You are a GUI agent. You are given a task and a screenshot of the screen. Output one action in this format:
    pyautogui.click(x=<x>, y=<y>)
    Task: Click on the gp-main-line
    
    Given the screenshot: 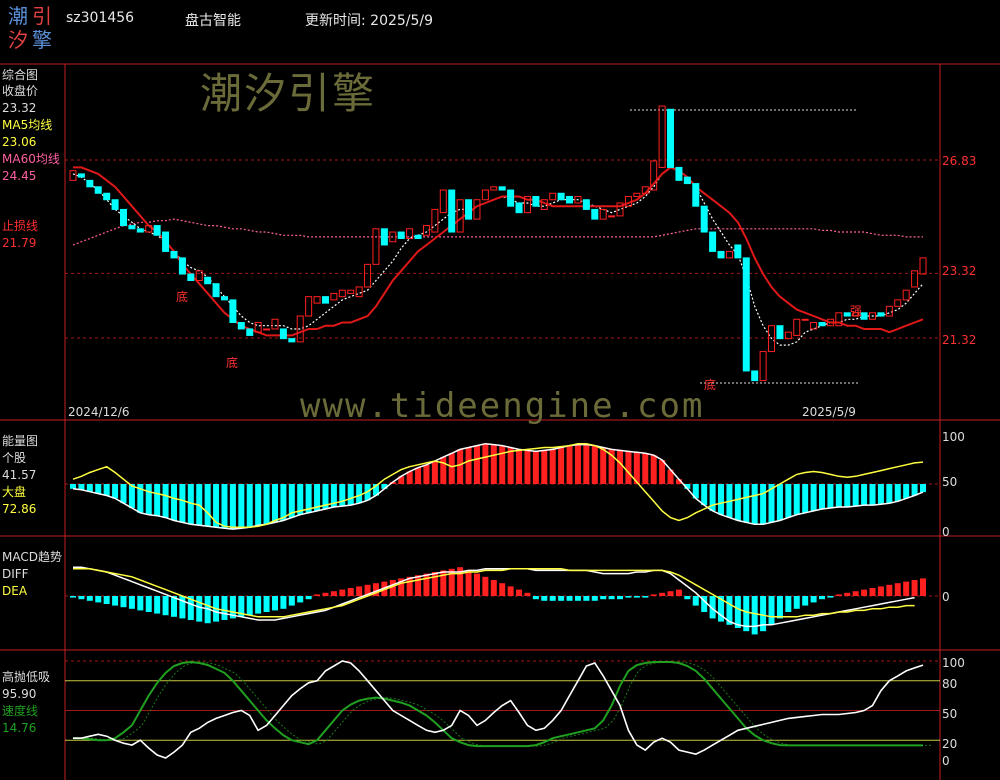 What is the action you would take?
    pyautogui.click(x=498, y=709)
    